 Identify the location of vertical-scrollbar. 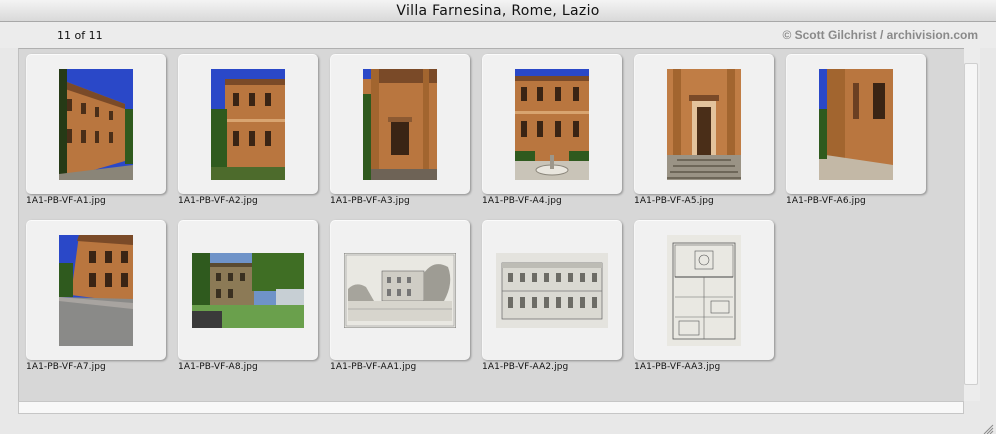
(972, 224).